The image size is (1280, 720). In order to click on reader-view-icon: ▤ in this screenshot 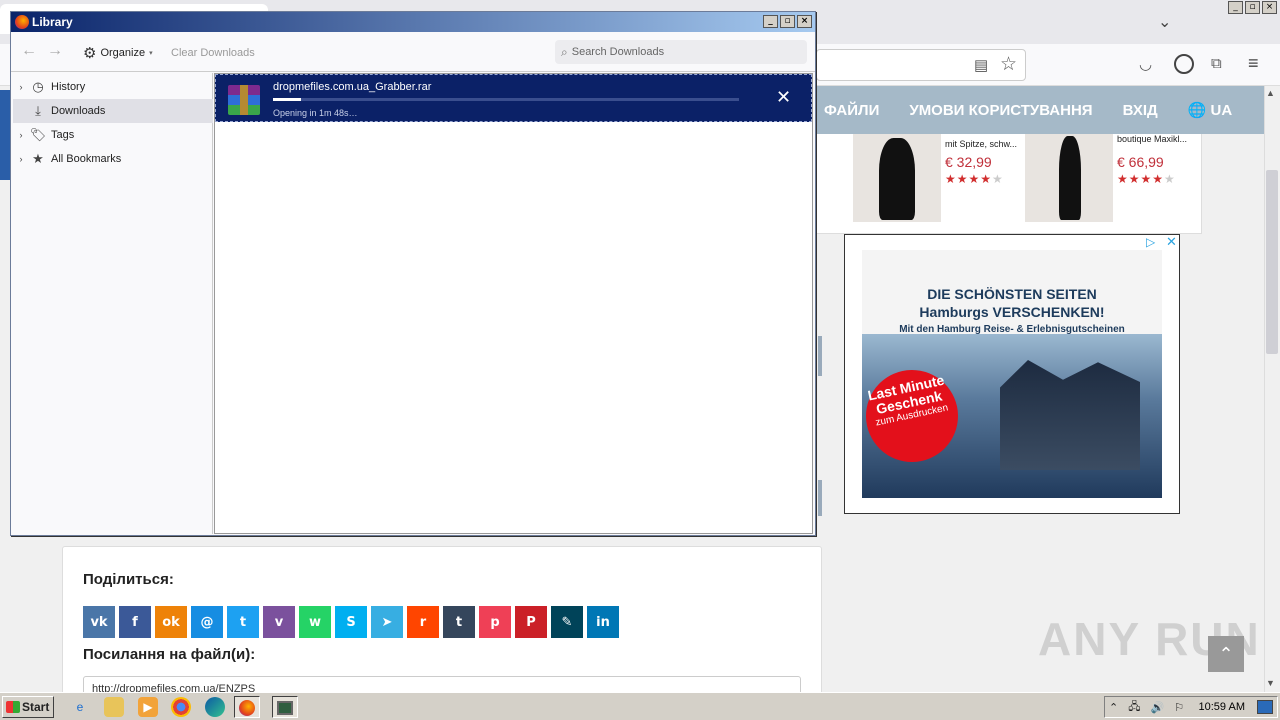, I will do `click(981, 65)`.